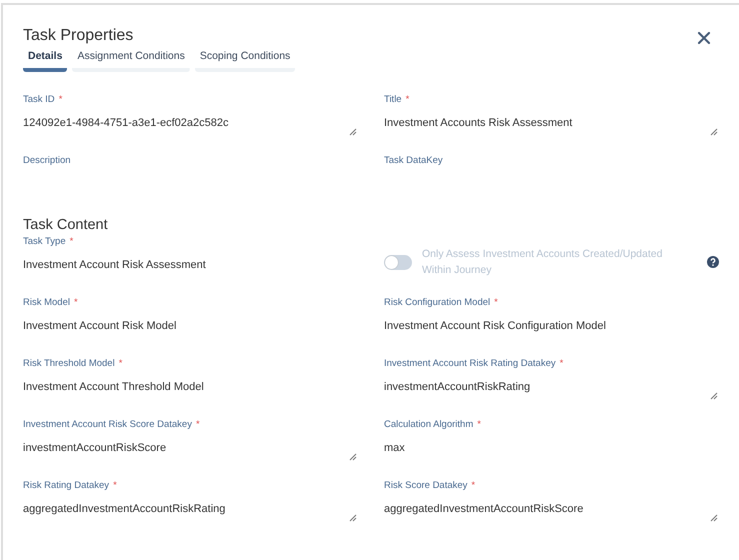 The width and height of the screenshot is (739, 560). Describe the element at coordinates (426, 485) in the screenshot. I see `field-label: Risk Score Datakey` at that location.